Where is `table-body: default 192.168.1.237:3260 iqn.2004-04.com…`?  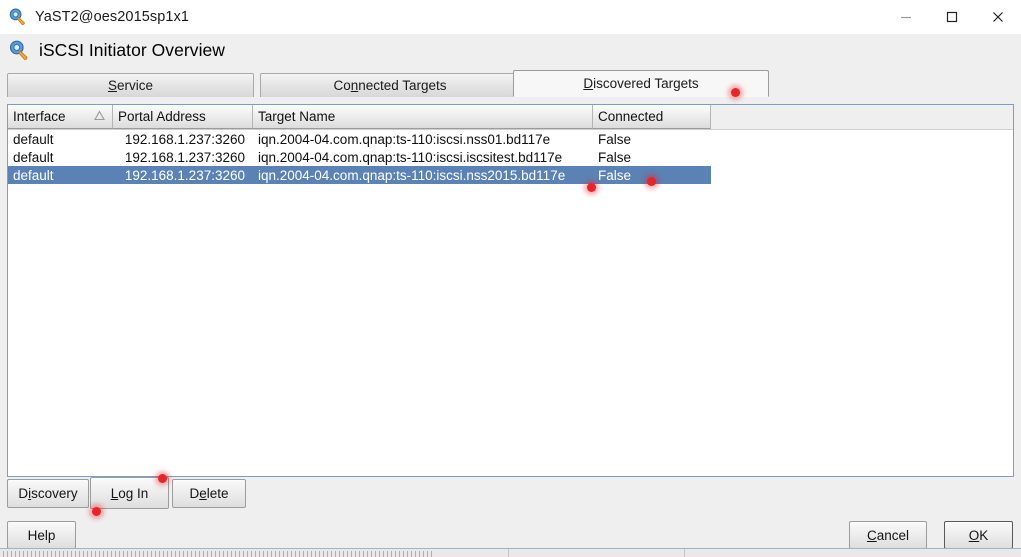 table-body: default 192.168.1.237:3260 iqn.2004-04.com… is located at coordinates (510, 157).